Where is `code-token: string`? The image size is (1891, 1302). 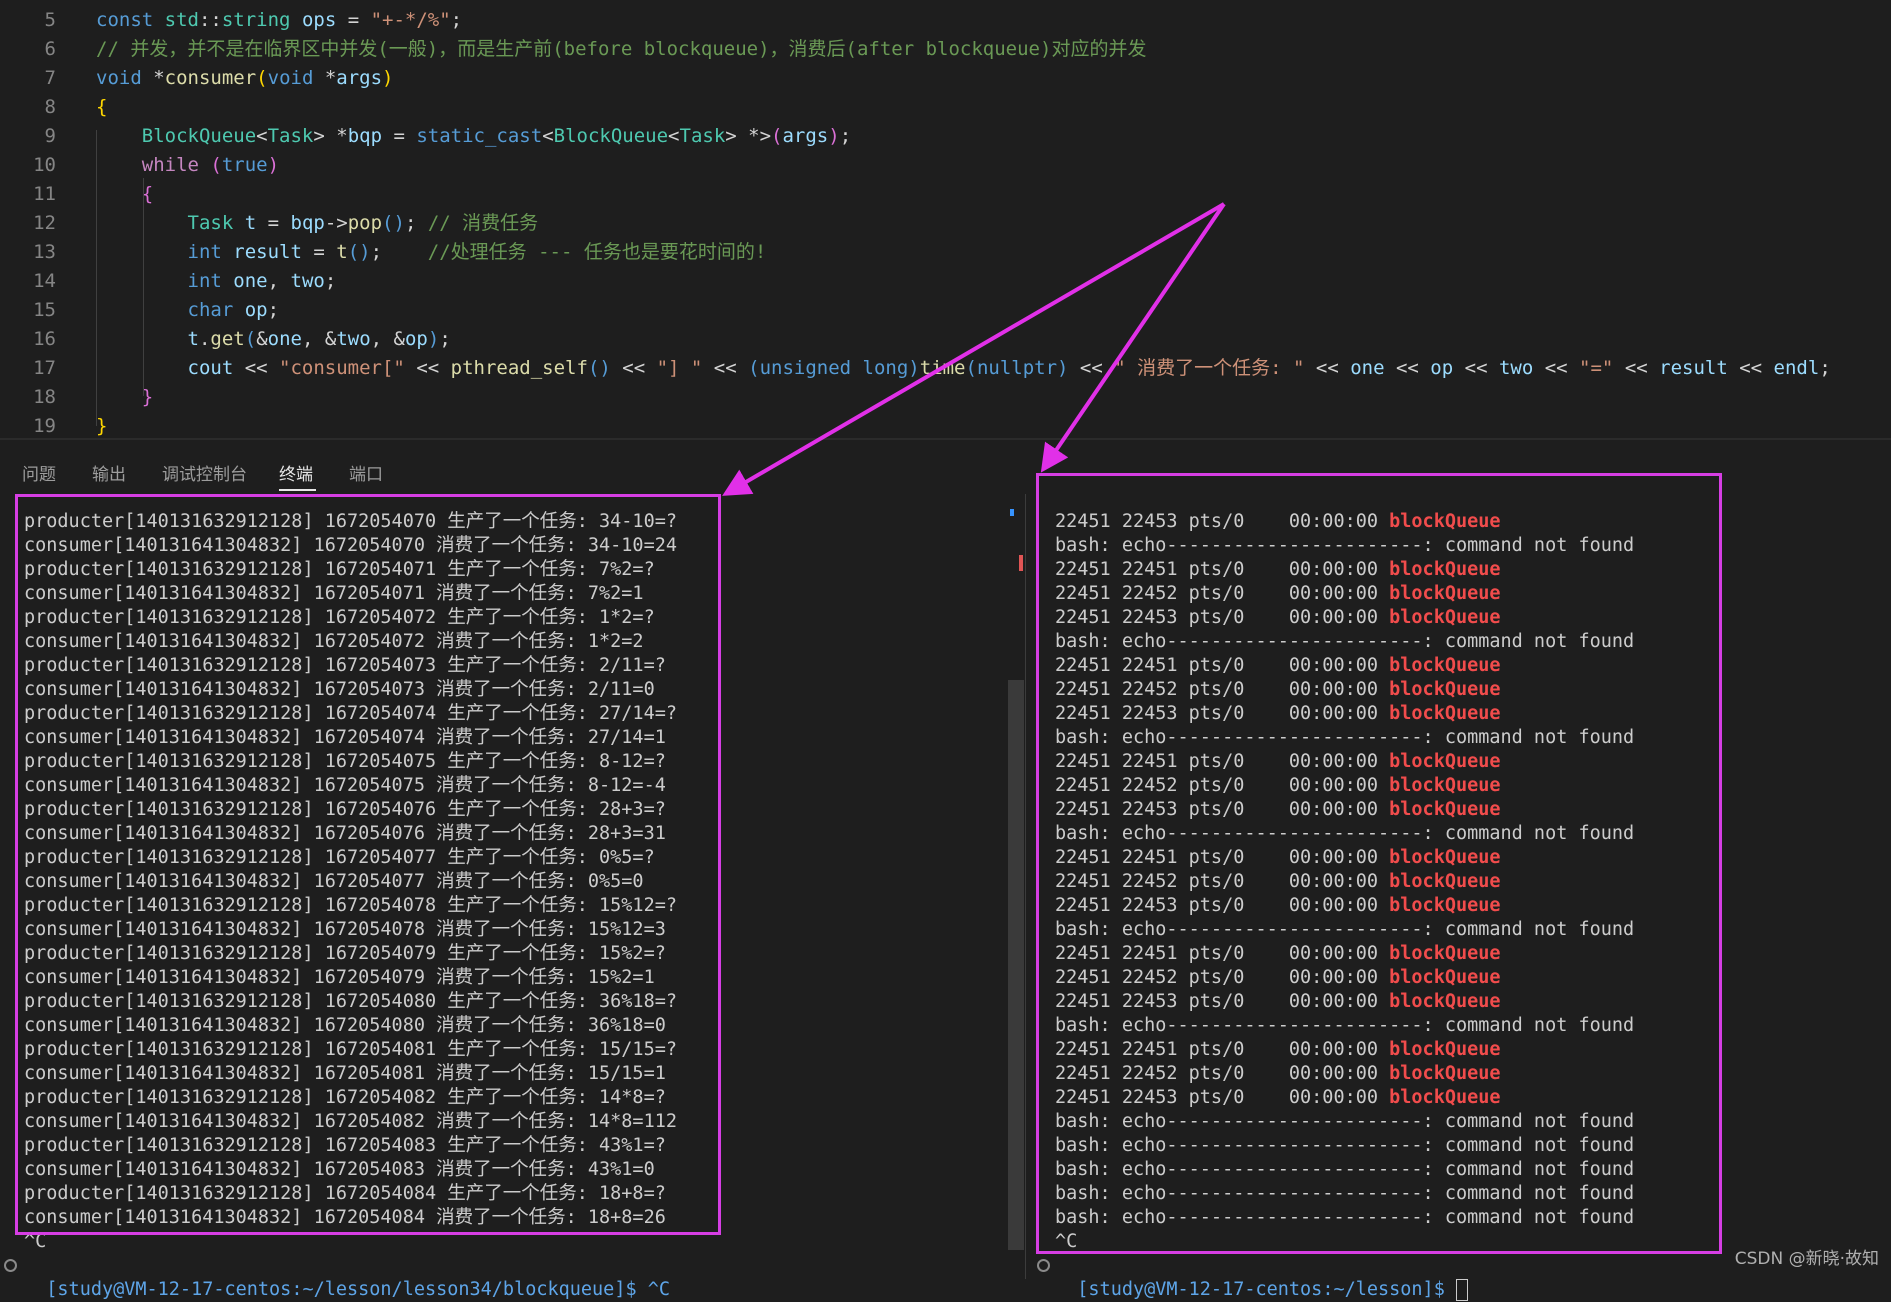
code-token: string is located at coordinates (261, 20).